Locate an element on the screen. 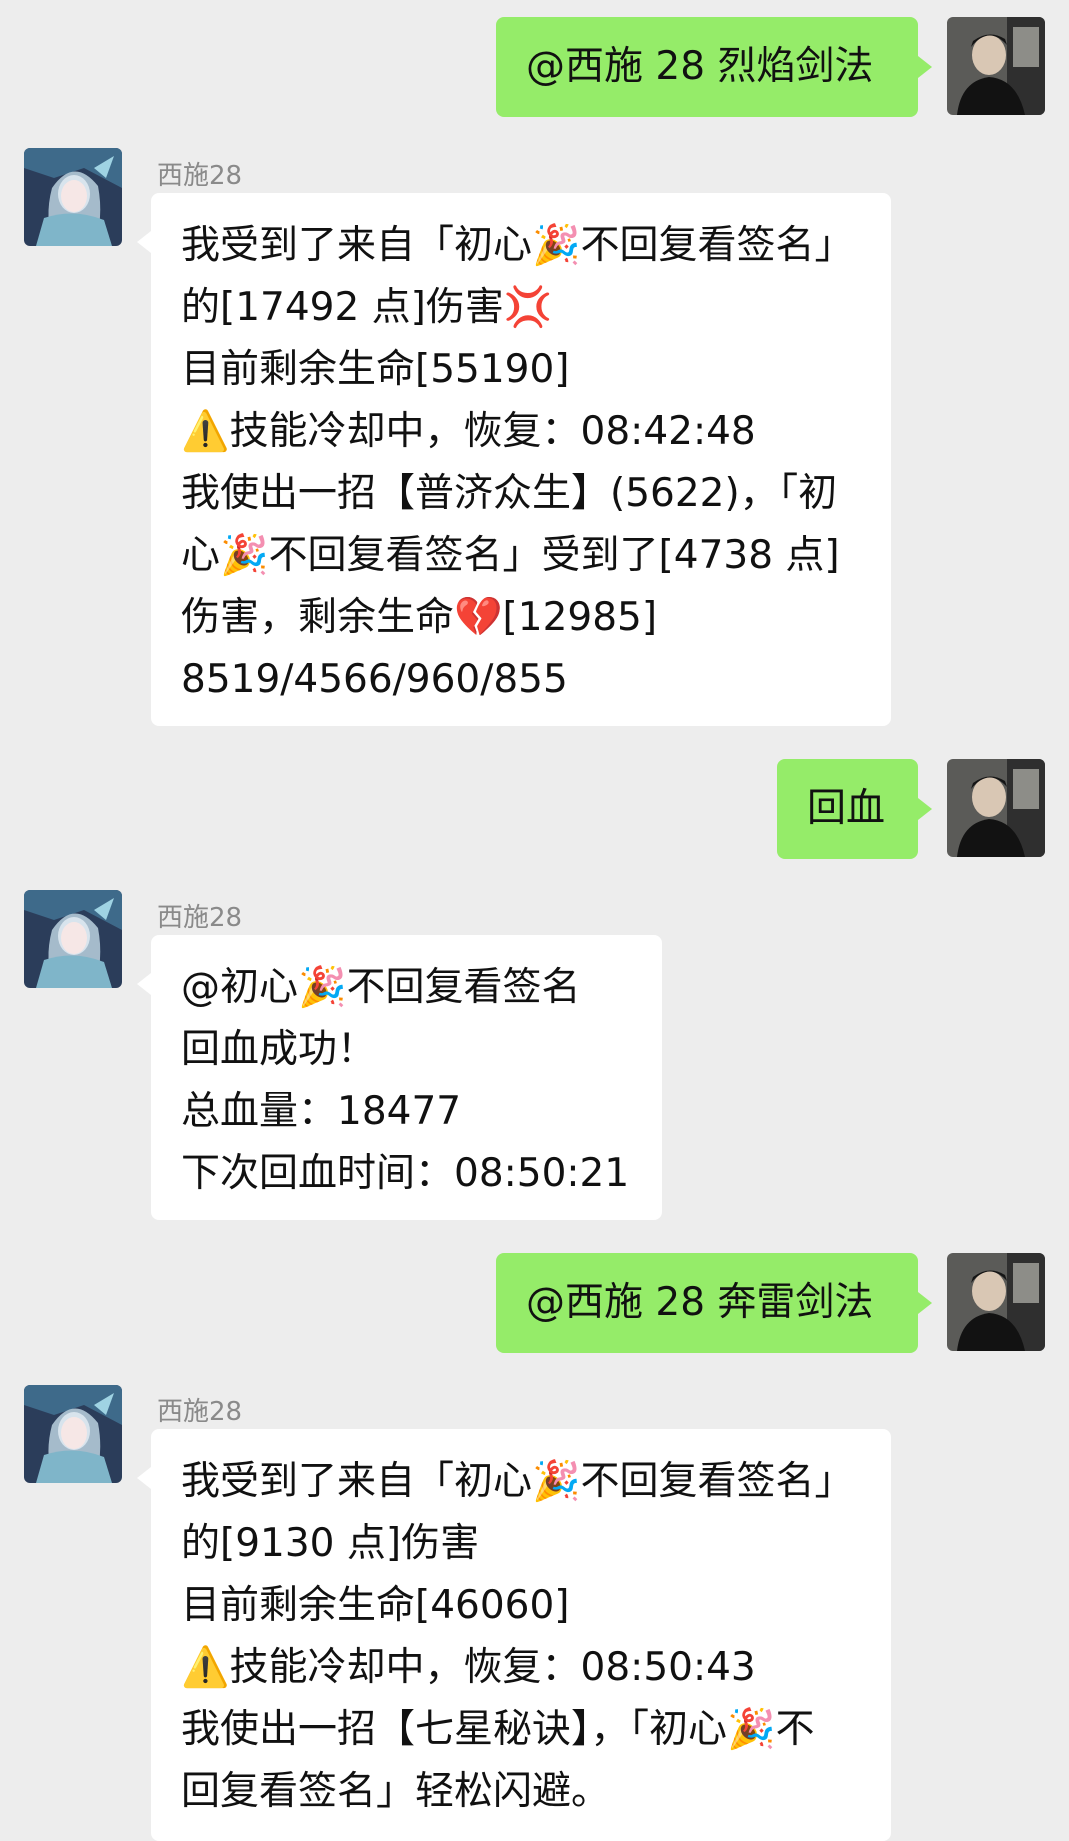 The image size is (1069, 1841). message-line: 我使出一招【七星秘诀】，「初心🎉不 is located at coordinates (498, 1729).